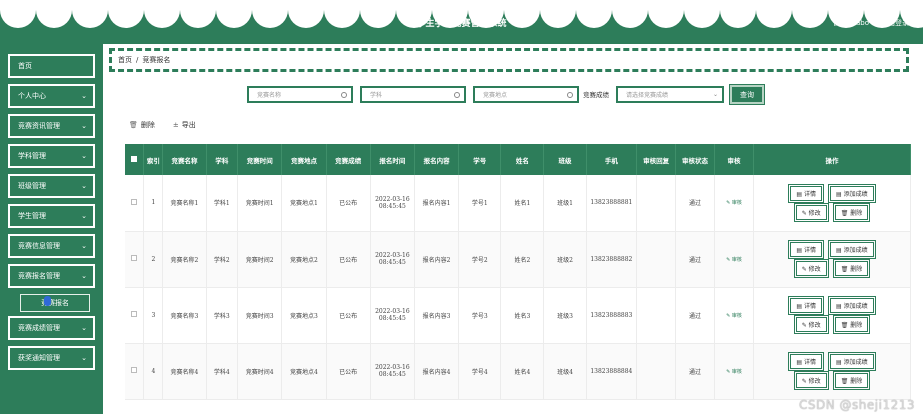 The height and width of the screenshot is (414, 923). Describe the element at coordinates (656, 371) in the screenshot. I see `cell-reply` at that location.